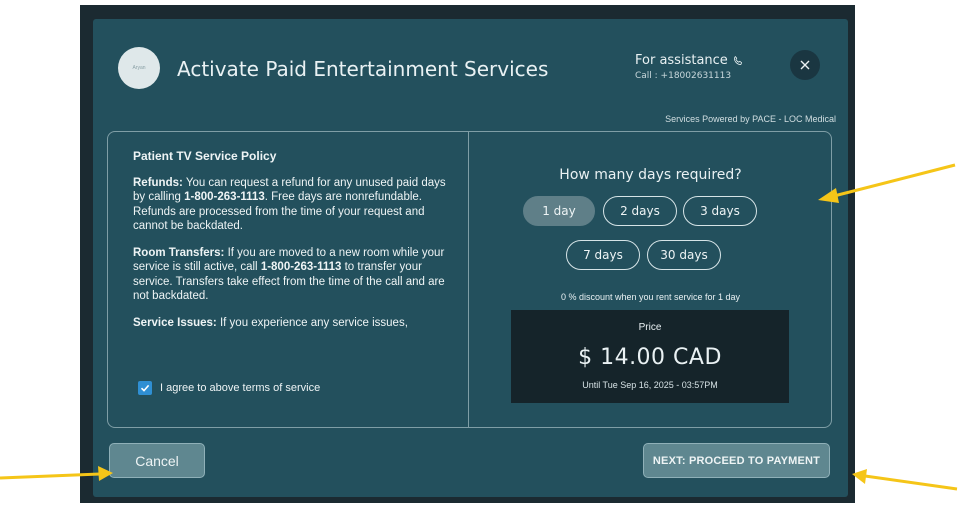 The image size is (958, 508). What do you see at coordinates (750, 119) in the screenshot?
I see `powered-by: Services Powered by PACE - LOC Medical` at bounding box center [750, 119].